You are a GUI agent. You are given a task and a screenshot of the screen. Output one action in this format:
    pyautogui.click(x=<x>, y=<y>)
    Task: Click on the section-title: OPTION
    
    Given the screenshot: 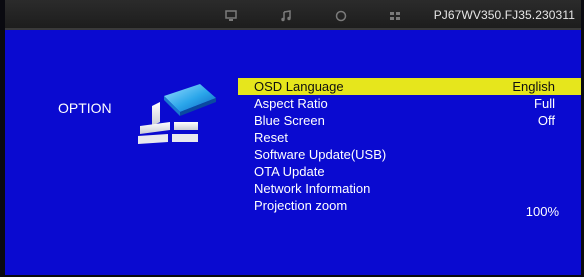 What is the action you would take?
    pyautogui.click(x=85, y=108)
    